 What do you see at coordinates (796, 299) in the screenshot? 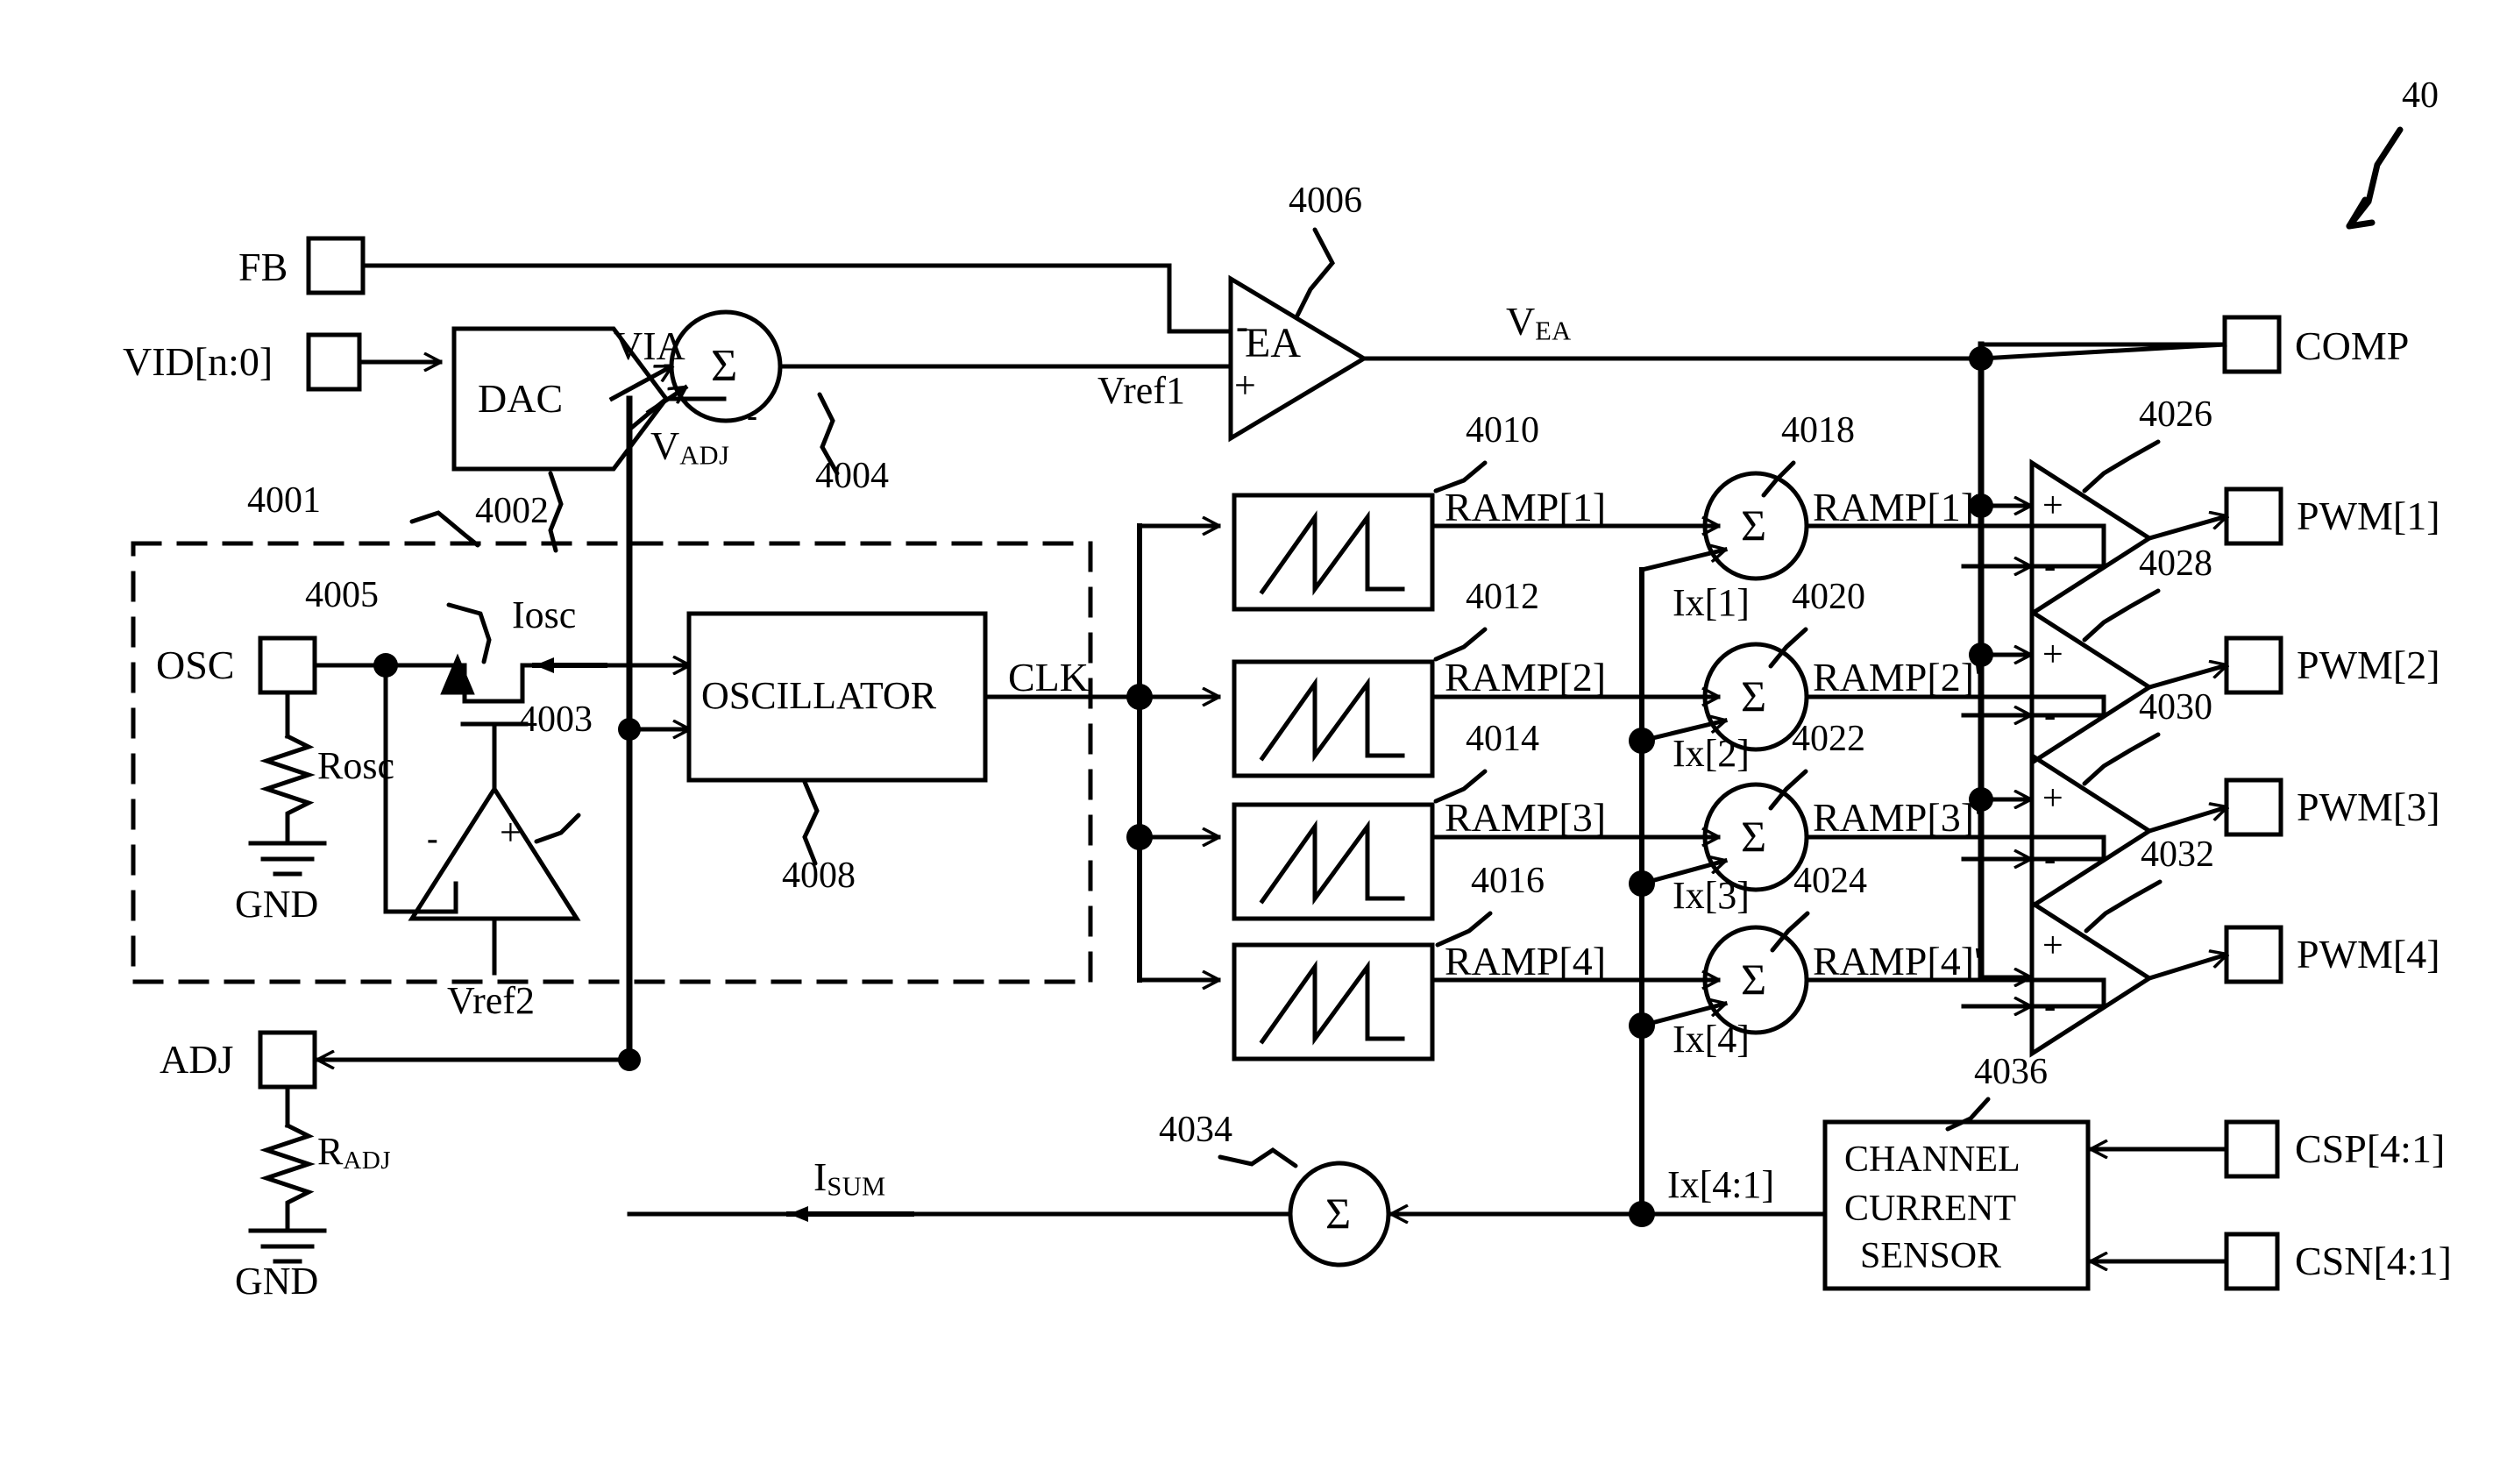
I see `wire-fb-to-ea` at bounding box center [796, 299].